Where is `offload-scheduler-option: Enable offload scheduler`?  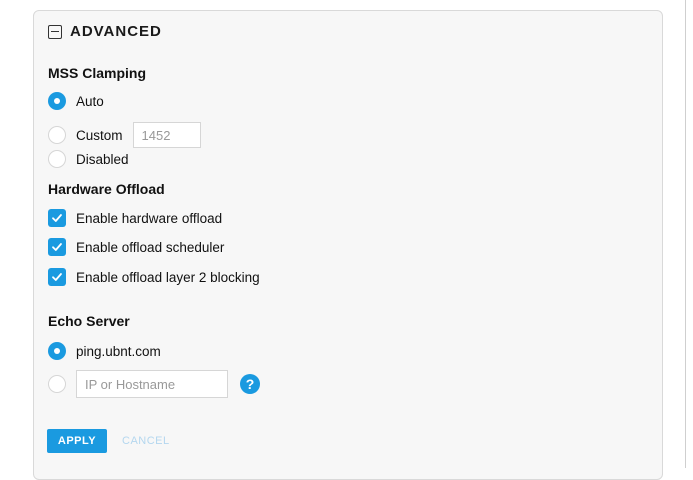
offload-scheduler-option: Enable offload scheduler is located at coordinates (136, 247).